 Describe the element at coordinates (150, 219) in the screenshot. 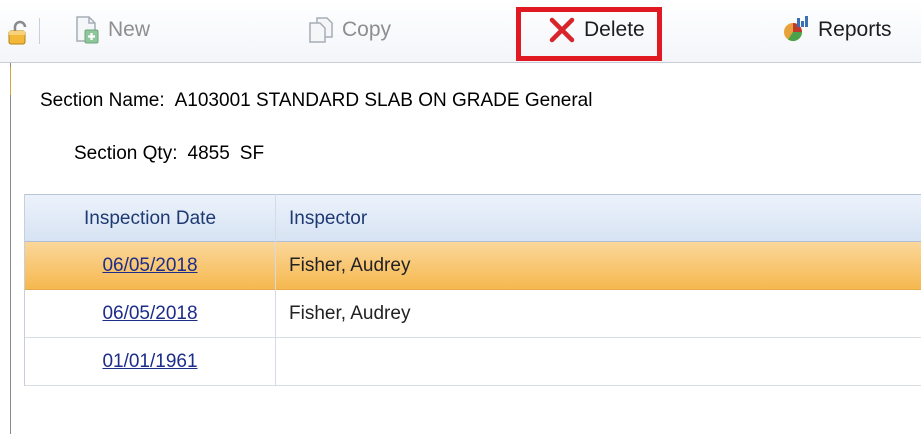

I see `column-header-inspection-date: Inspection Date` at that location.